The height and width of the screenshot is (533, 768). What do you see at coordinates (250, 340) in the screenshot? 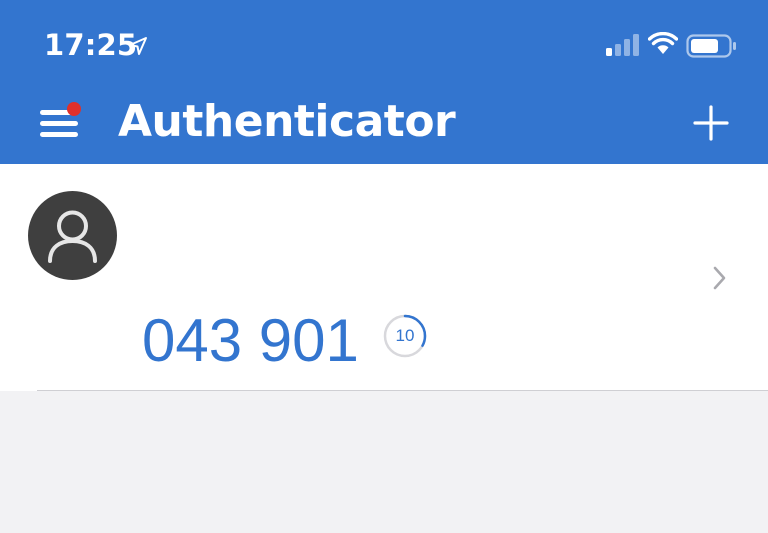
I see `verification-code: 043 901` at bounding box center [250, 340].